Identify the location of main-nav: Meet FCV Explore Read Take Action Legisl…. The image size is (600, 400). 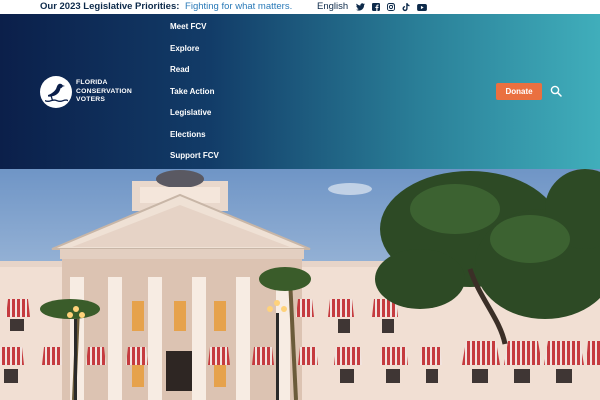
(194, 96).